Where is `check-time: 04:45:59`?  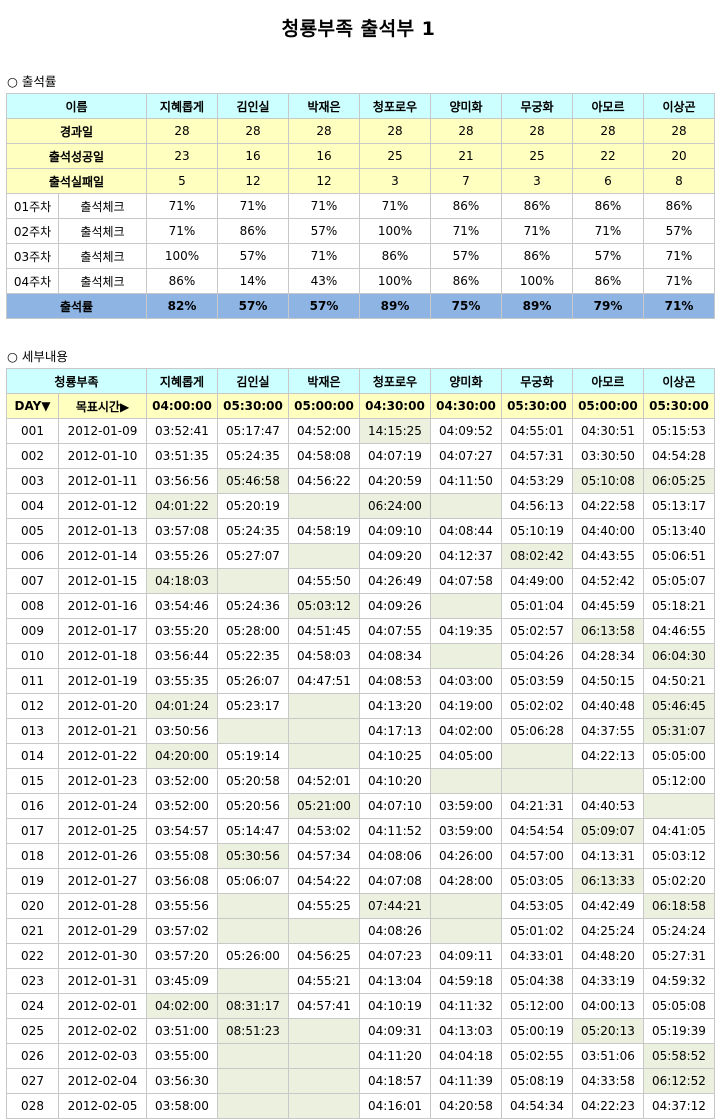
check-time: 04:45:59 is located at coordinates (607, 606).